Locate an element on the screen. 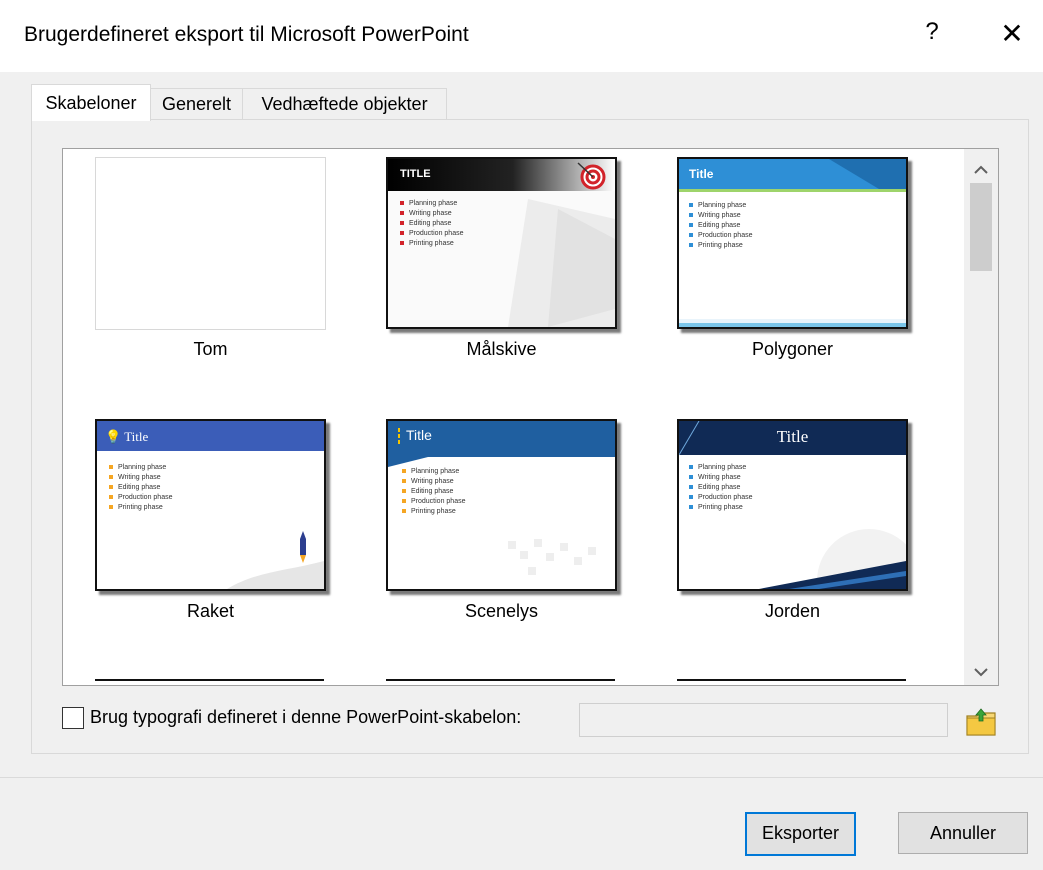 This screenshot has width=1043, height=870. slide-title-row: 💡 Title is located at coordinates (126, 437).